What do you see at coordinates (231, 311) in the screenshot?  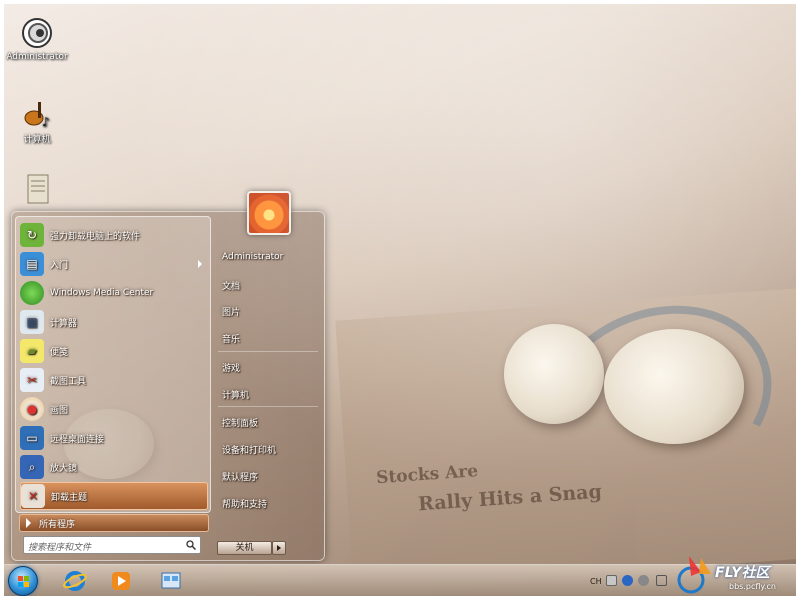 I see `right-item-pictures: 图片` at bounding box center [231, 311].